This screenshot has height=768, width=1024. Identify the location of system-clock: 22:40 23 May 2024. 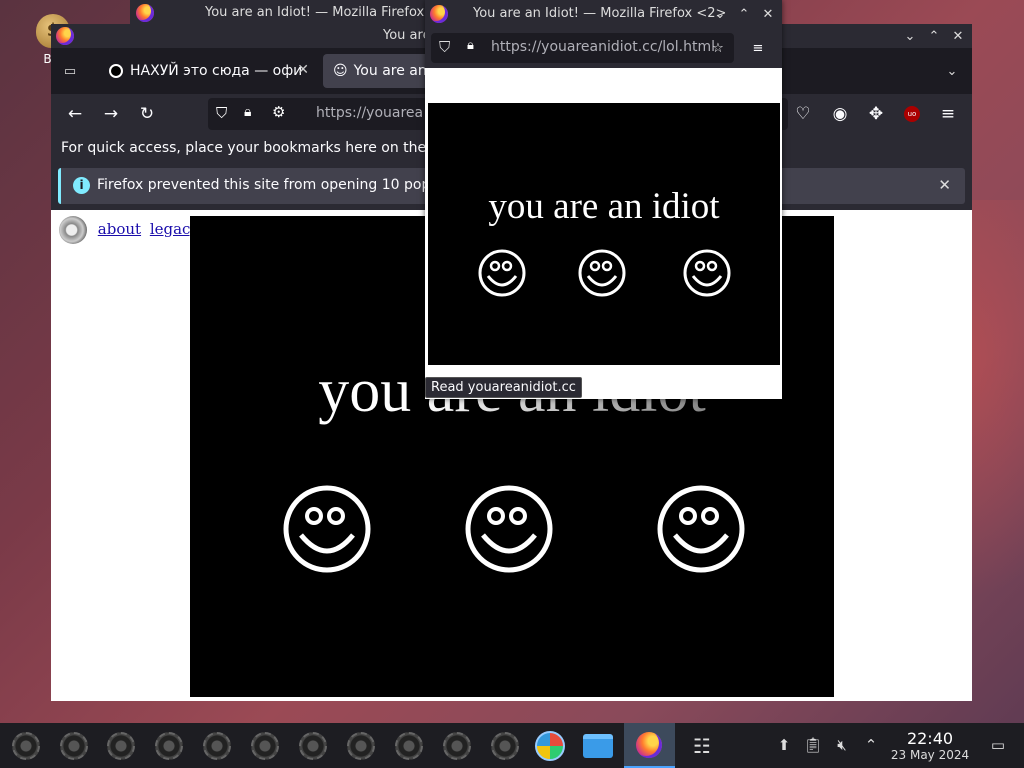
(930, 745).